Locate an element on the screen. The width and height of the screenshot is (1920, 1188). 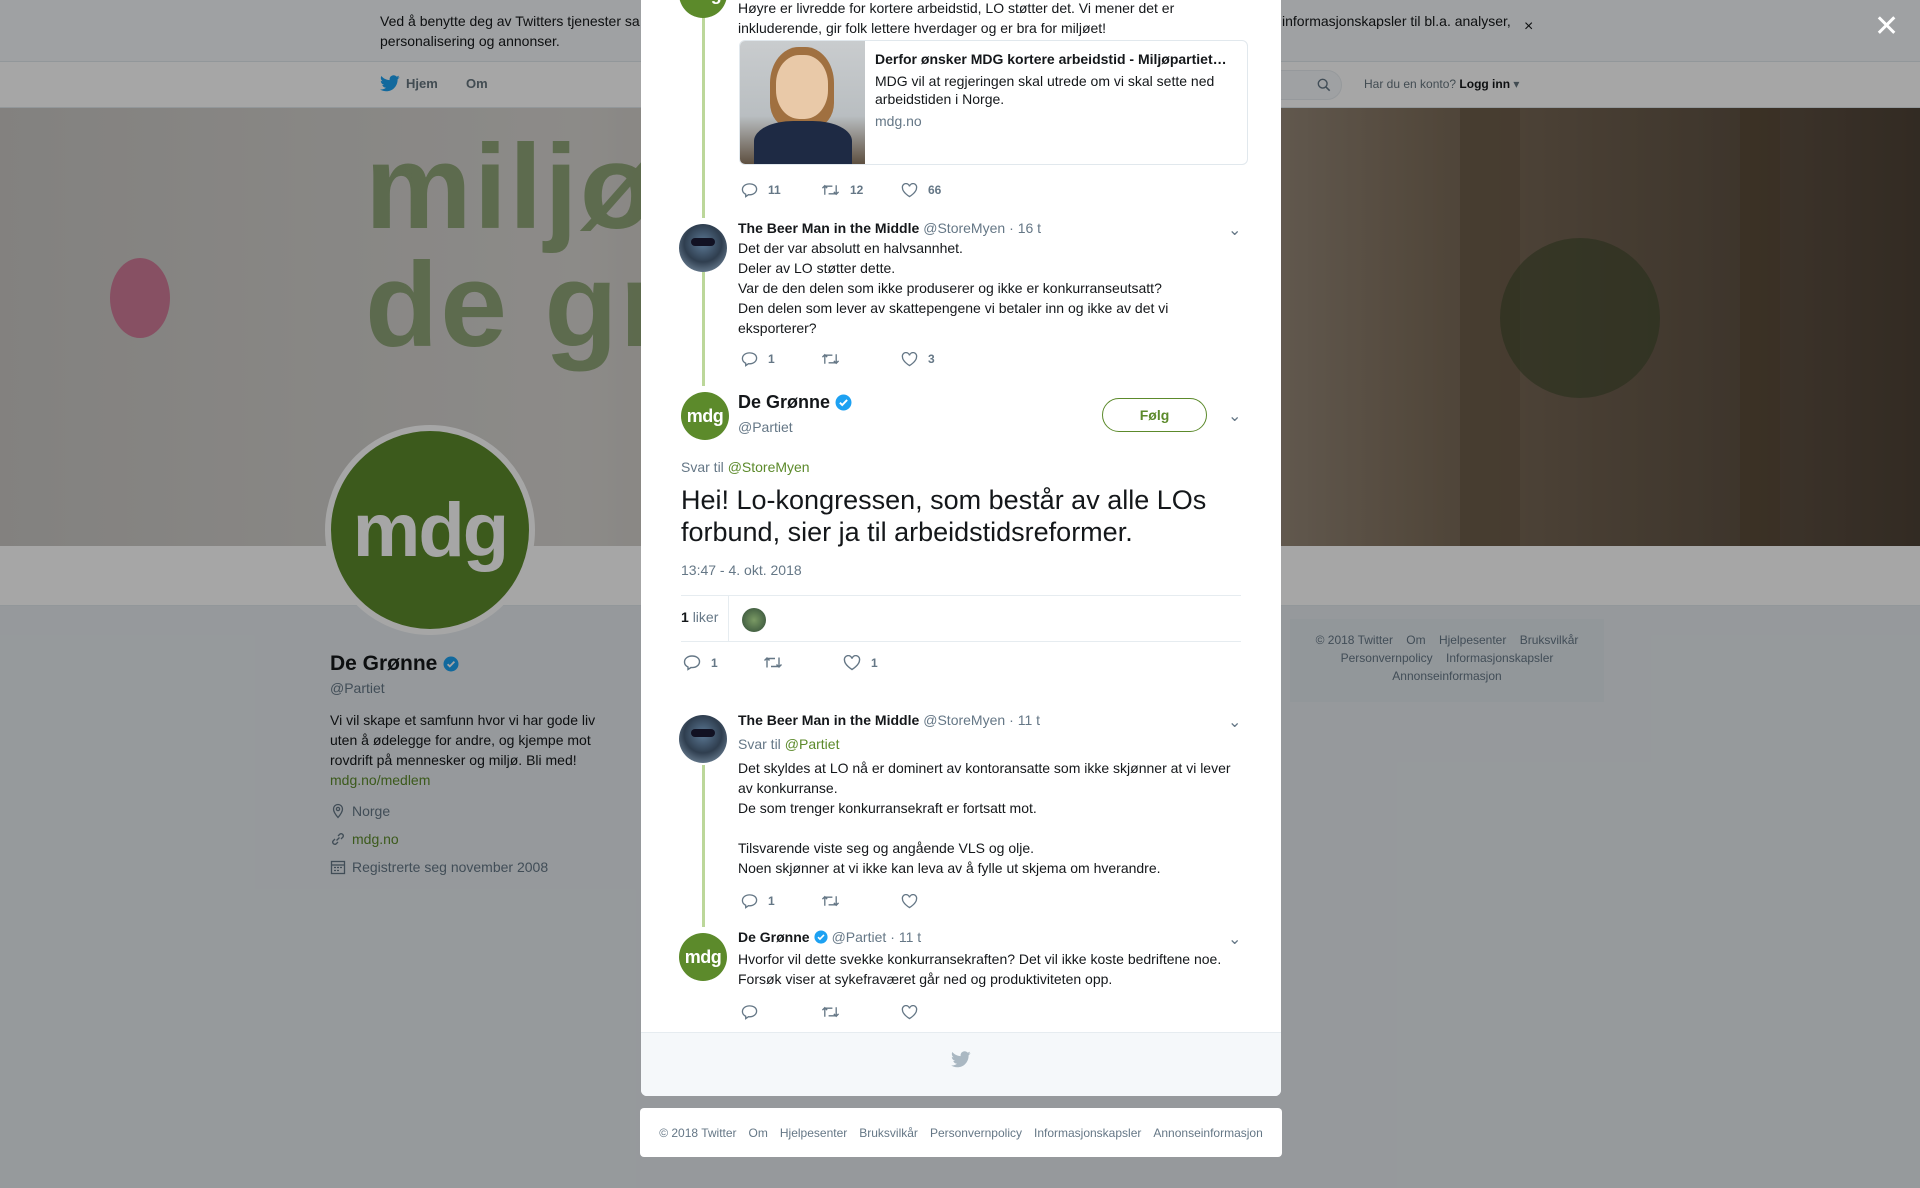
likes-stat: 1 liker is located at coordinates (699, 617).